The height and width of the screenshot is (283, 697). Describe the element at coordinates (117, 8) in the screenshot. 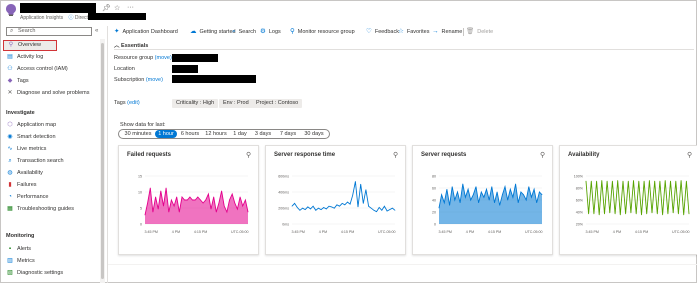

I see `star-icon: ☆` at that location.